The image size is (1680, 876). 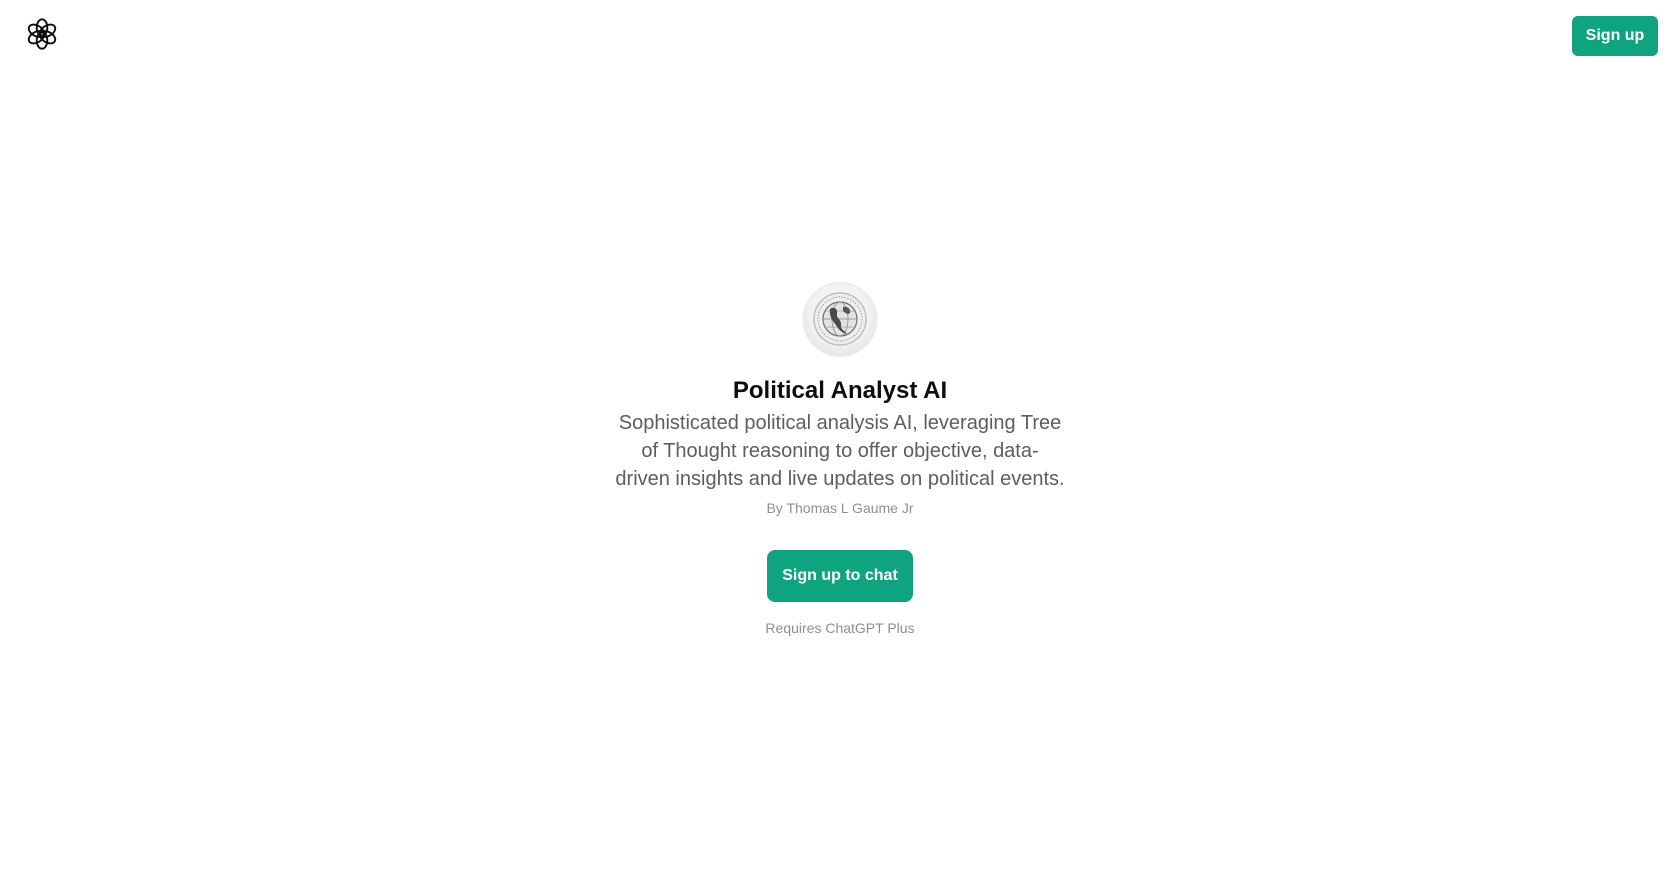 What do you see at coordinates (840, 576) in the screenshot?
I see `signup-to-chat-button: Sign up to chat` at bounding box center [840, 576].